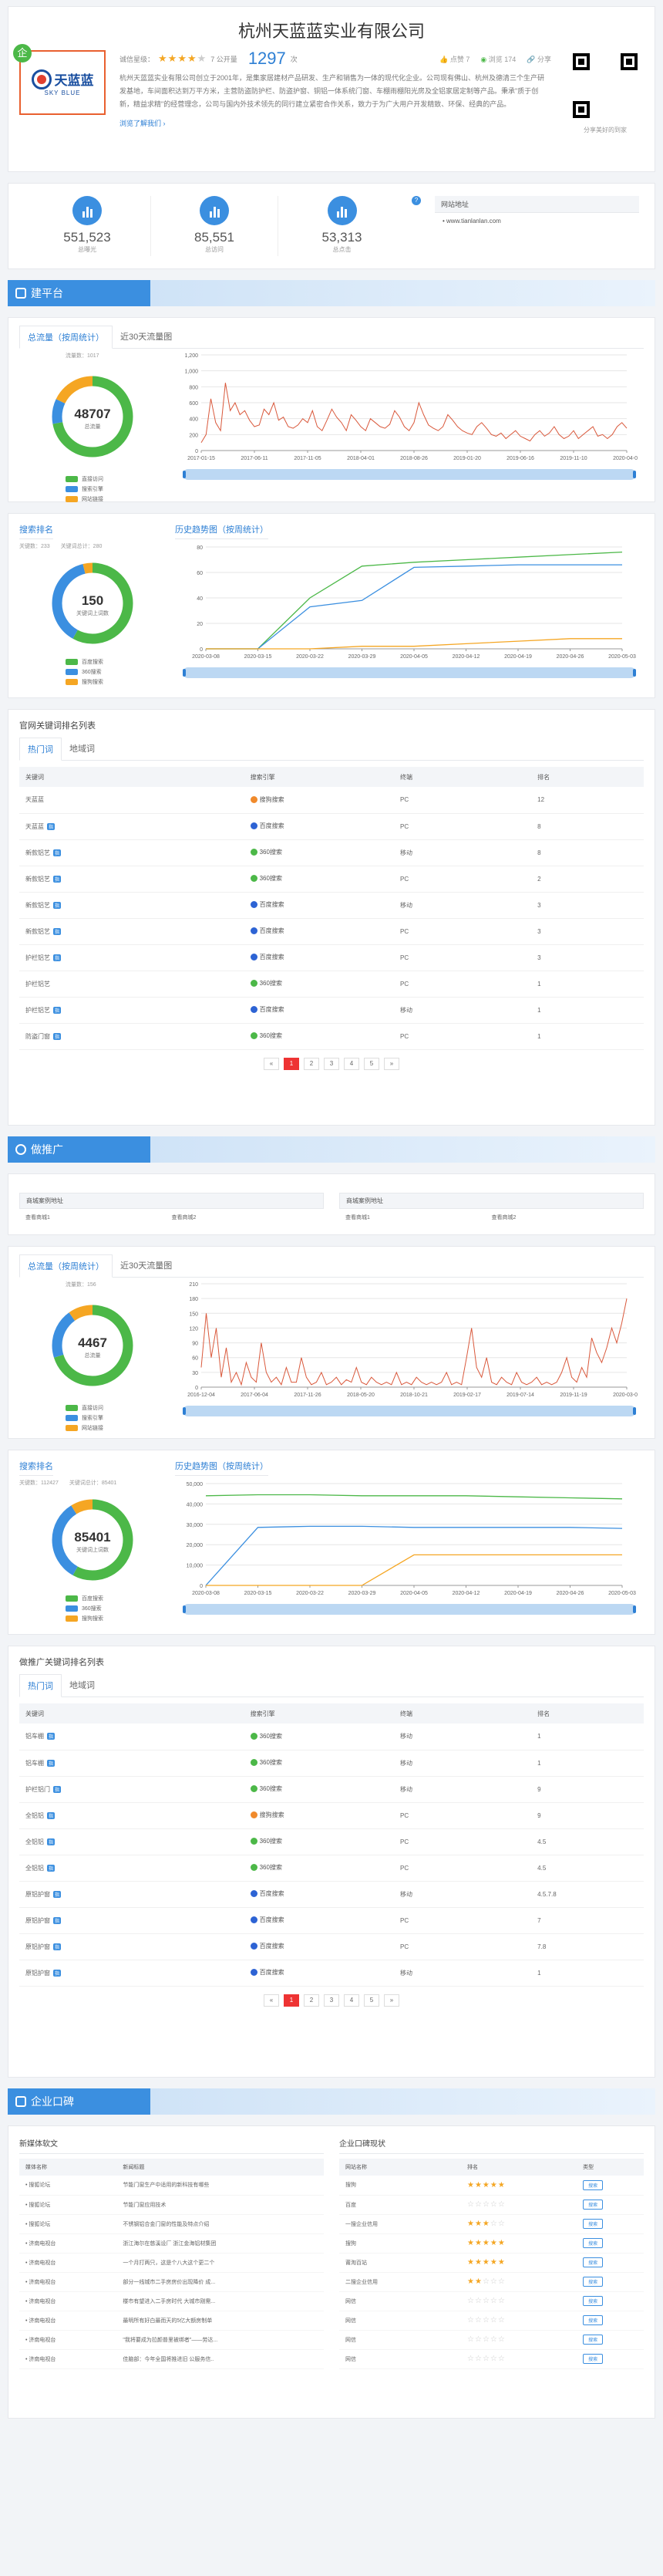 This screenshot has height=2576, width=663. Describe the element at coordinates (137, 59) in the screenshot. I see `rating-label: 诚信星级：` at that location.